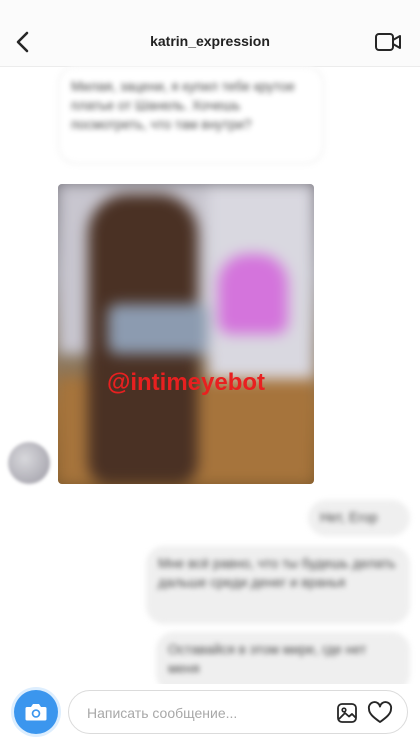 The image size is (420, 746). I want to click on heart-icon, so click(380, 712).